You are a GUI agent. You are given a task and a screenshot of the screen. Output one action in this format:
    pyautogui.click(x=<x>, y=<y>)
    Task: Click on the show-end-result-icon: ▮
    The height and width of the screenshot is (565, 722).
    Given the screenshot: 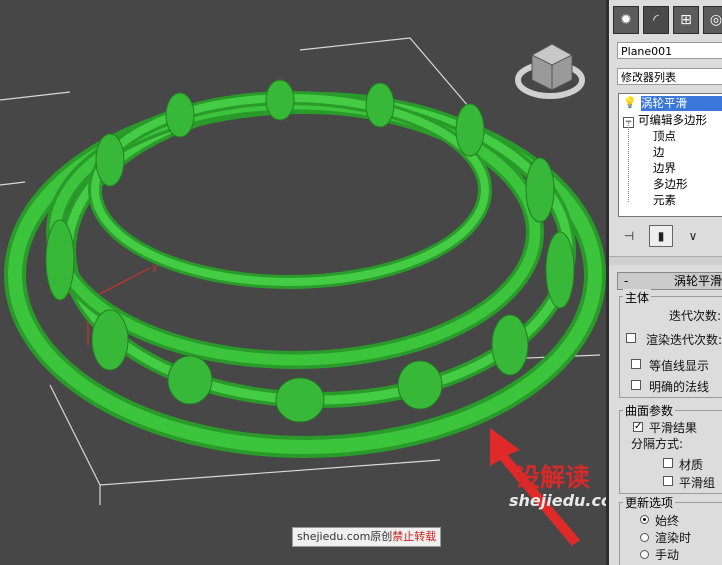 What is the action you would take?
    pyautogui.click(x=661, y=236)
    